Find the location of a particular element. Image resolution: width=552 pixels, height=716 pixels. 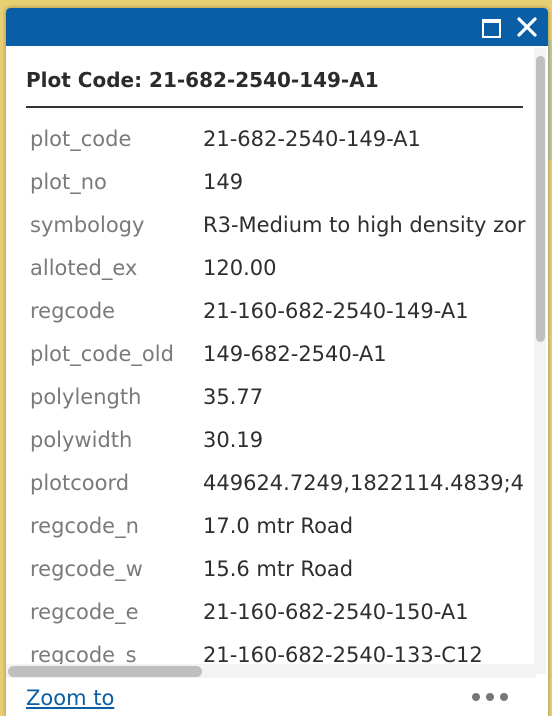

attribute-value: 17.0 mtr Road is located at coordinates (278, 526).